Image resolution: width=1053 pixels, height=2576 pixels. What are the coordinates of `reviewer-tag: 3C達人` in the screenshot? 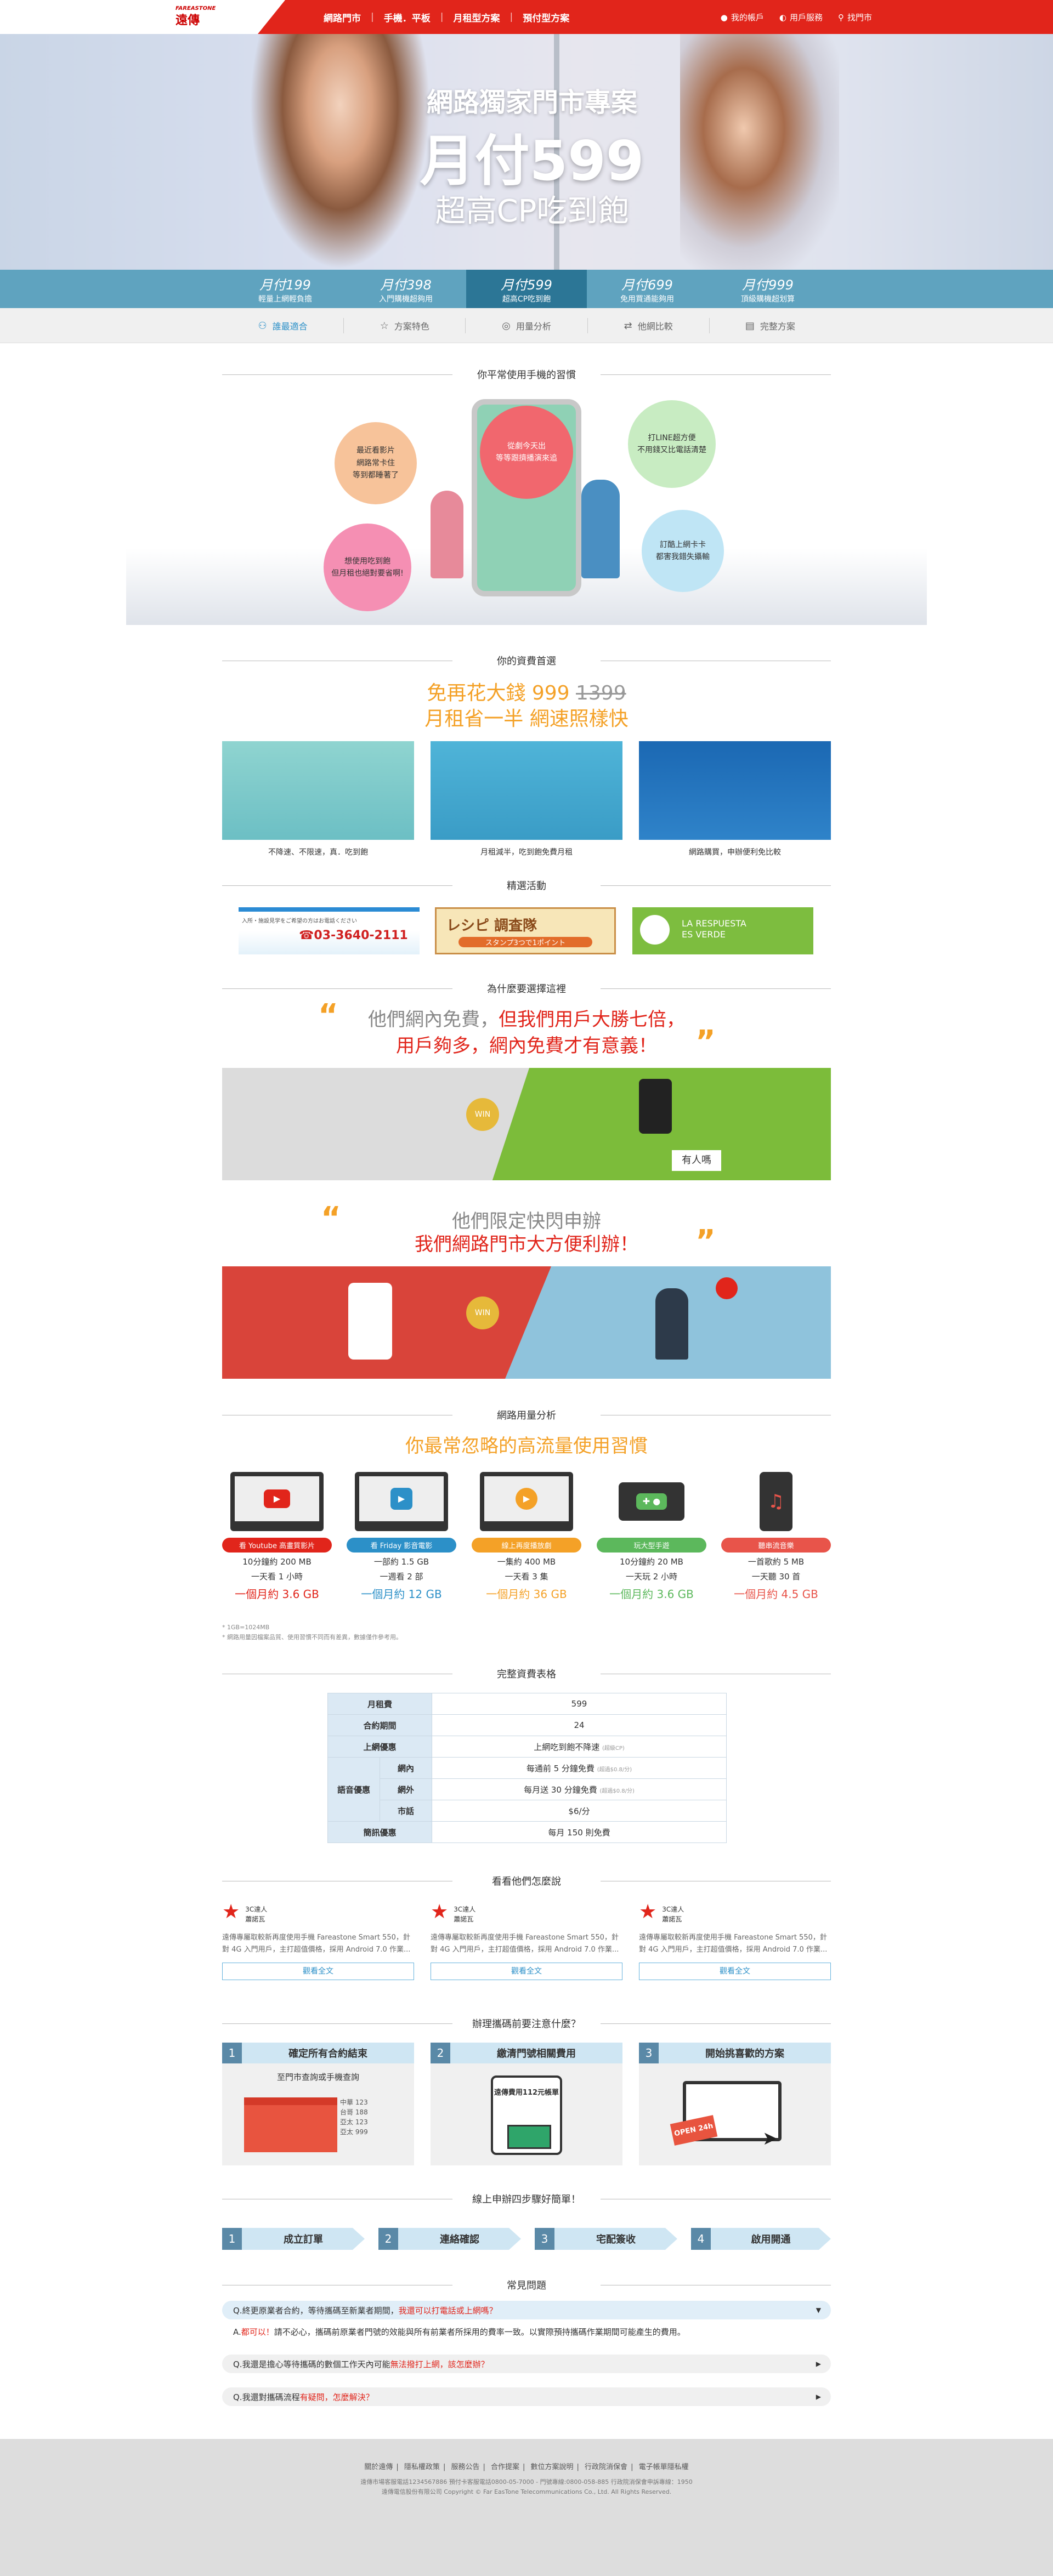 It's located at (256, 1909).